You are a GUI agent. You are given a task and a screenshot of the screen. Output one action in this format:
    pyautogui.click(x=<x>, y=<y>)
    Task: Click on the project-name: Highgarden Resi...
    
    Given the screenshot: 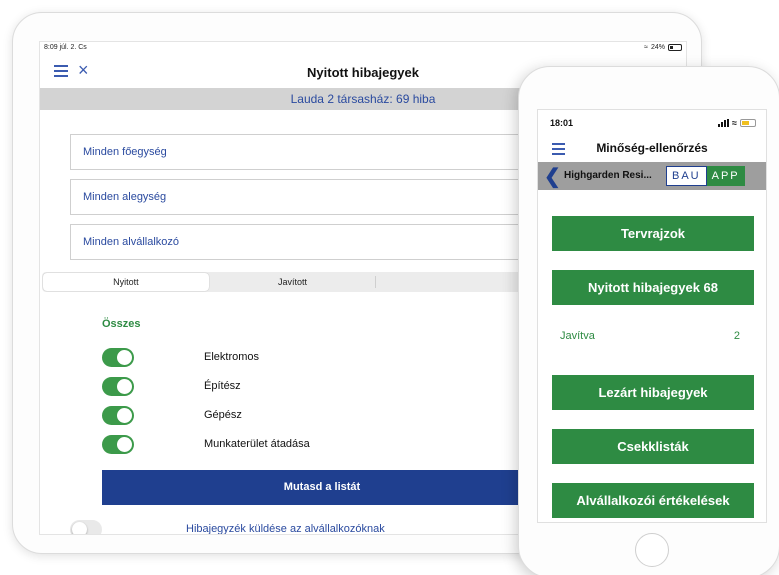 What is the action you would take?
    pyautogui.click(x=608, y=175)
    